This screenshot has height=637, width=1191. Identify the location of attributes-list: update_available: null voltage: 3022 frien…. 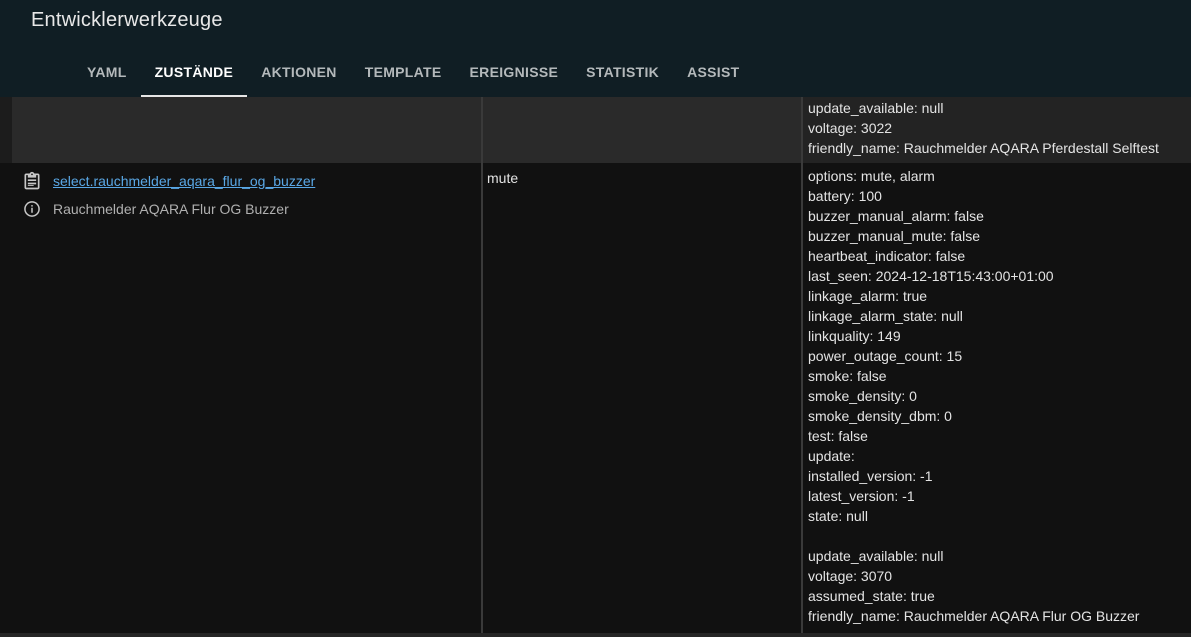
(997, 127).